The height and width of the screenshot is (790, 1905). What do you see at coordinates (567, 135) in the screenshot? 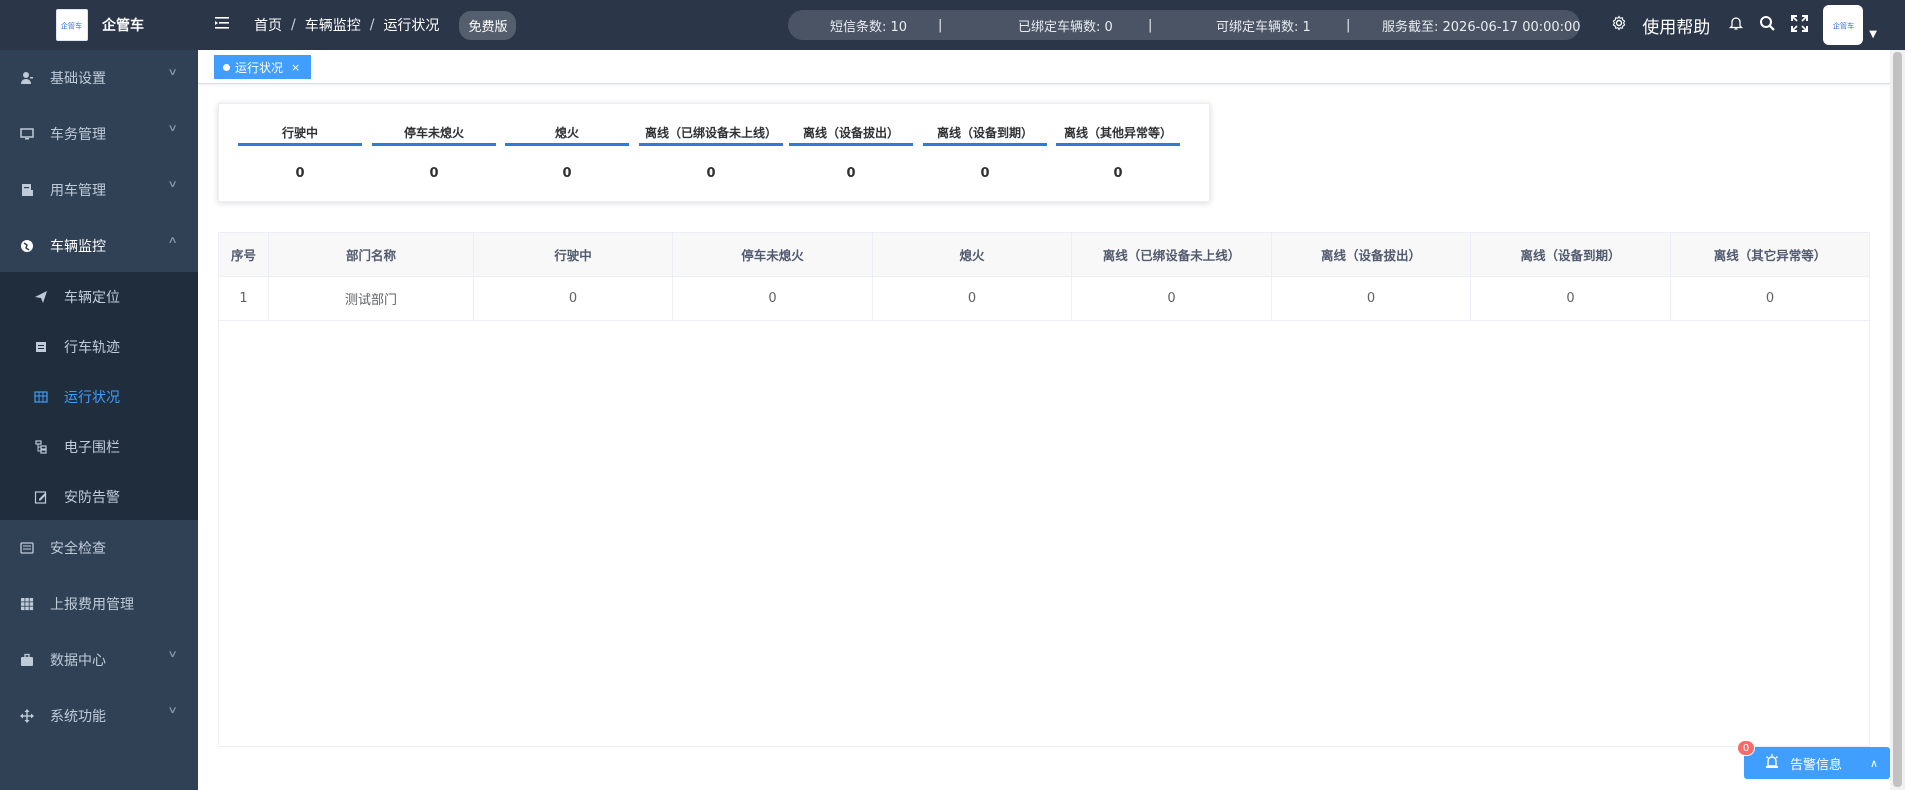
I see `summary-label: 熄火` at bounding box center [567, 135].